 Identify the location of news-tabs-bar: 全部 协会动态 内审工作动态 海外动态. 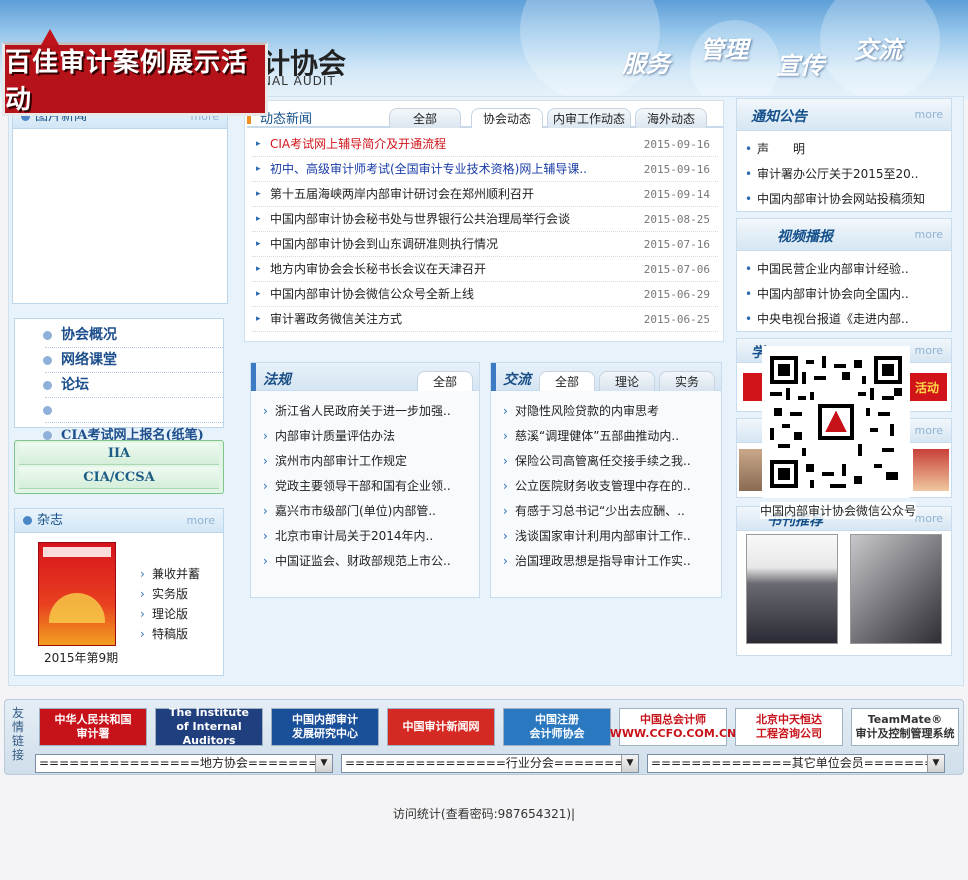
(485, 117).